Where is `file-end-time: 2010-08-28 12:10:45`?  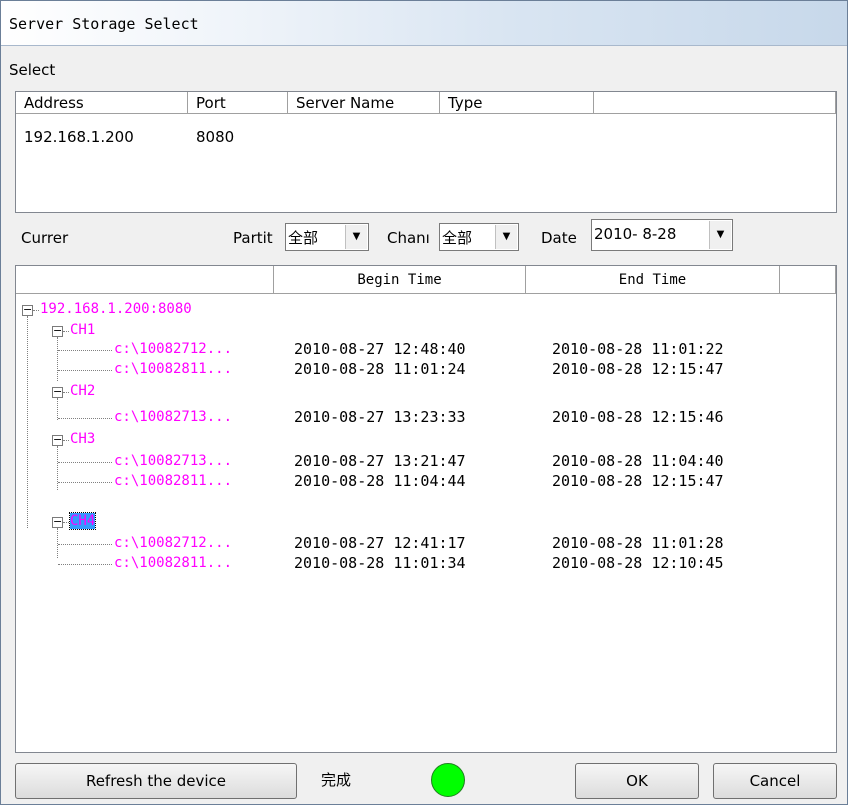
file-end-time: 2010-08-28 12:10:45 is located at coordinates (638, 563).